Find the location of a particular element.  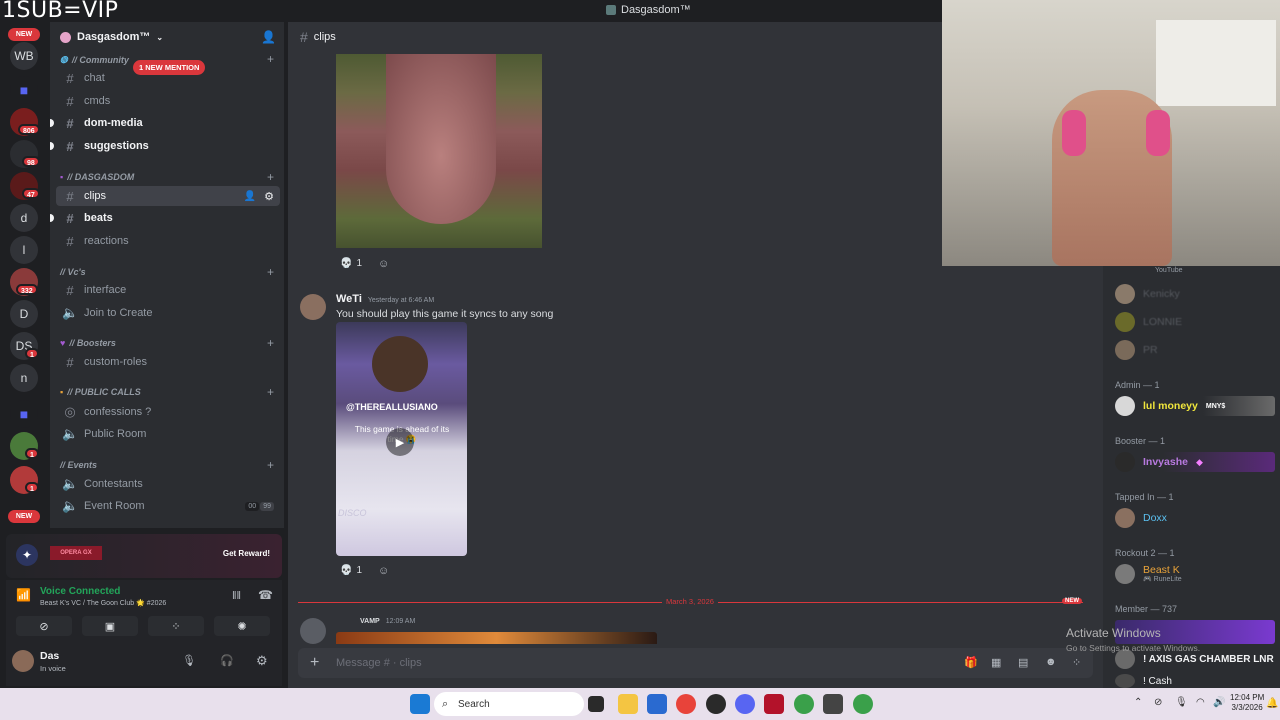

start-button is located at coordinates (420, 704).